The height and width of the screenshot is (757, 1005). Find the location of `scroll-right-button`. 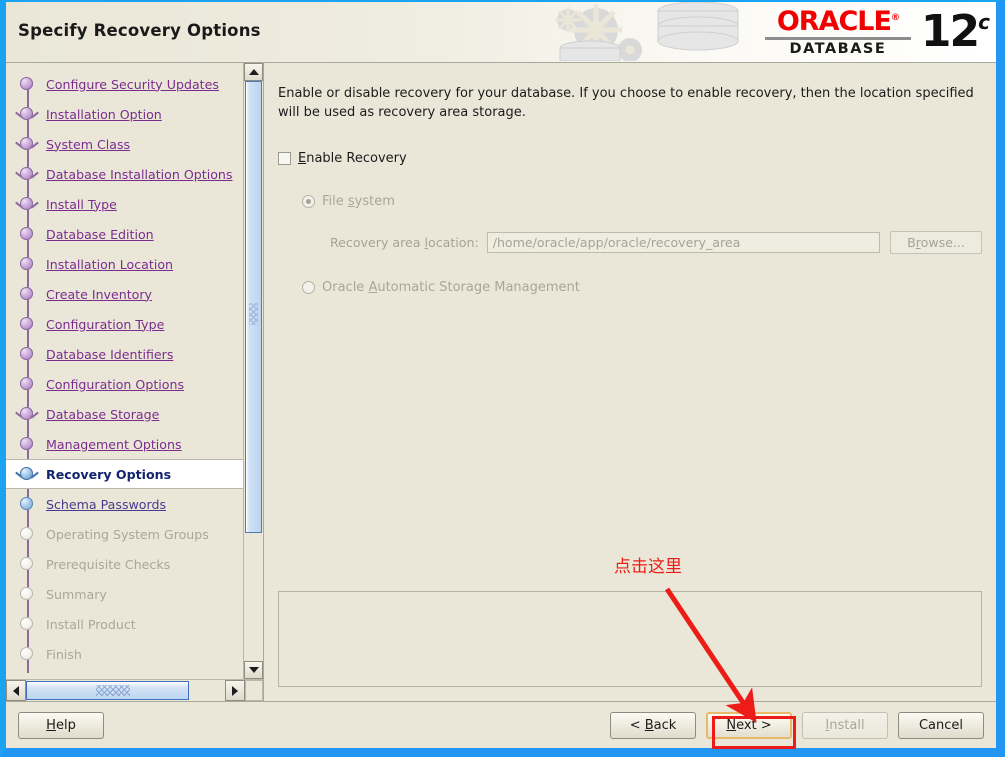

scroll-right-button is located at coordinates (235, 690).